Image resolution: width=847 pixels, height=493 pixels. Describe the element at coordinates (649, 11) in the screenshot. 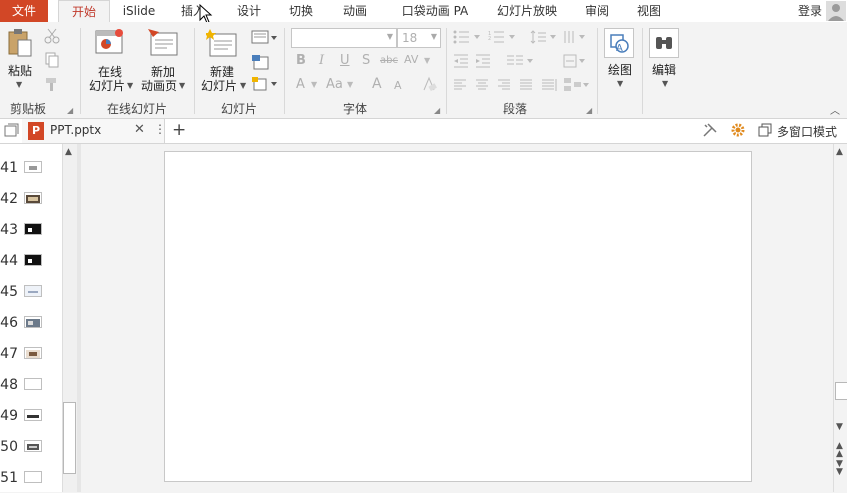

I see `tab-view: 视图` at that location.